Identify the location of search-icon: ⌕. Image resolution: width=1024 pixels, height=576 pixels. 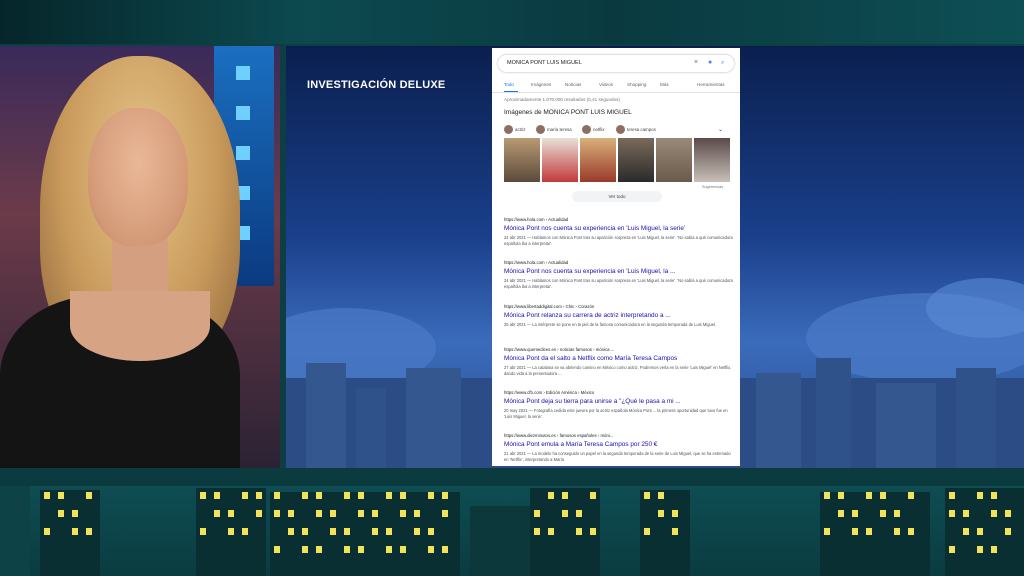
(722, 63).